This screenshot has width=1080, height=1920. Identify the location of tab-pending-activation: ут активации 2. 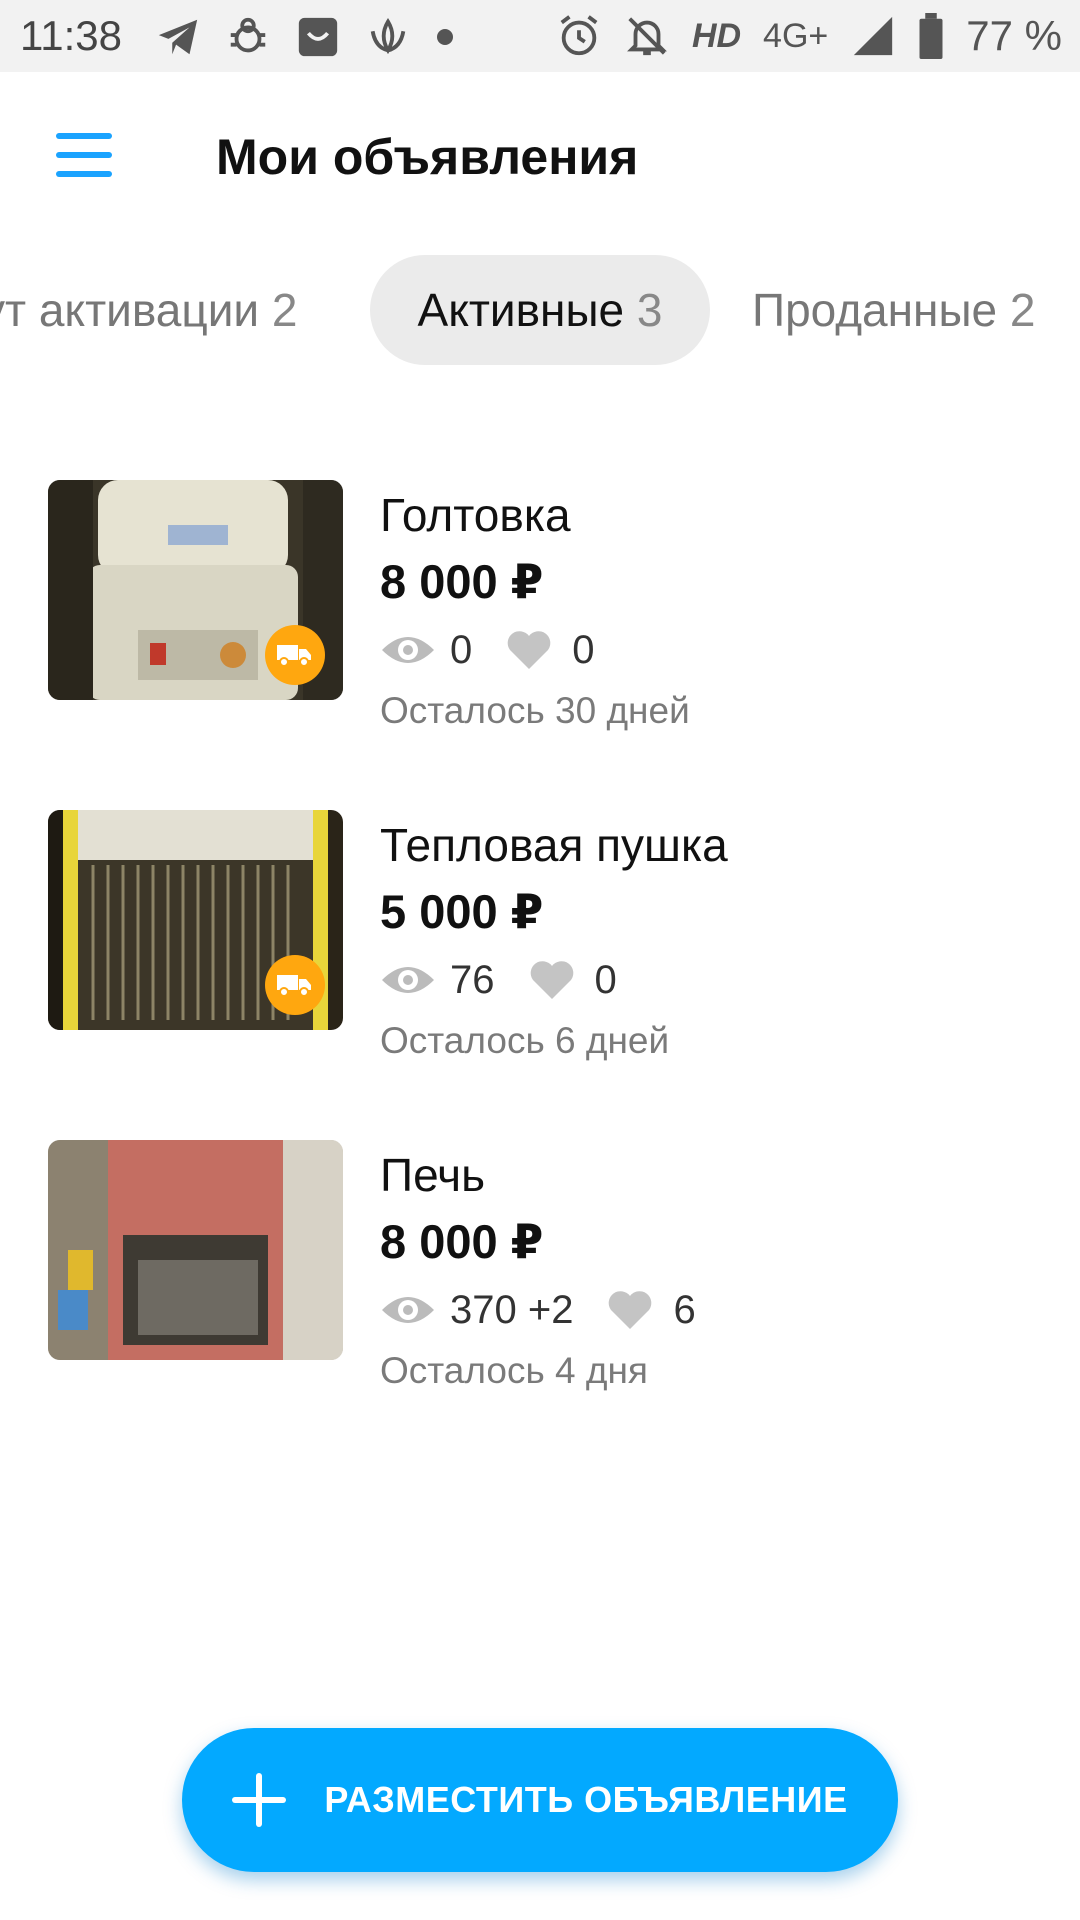
(148, 310).